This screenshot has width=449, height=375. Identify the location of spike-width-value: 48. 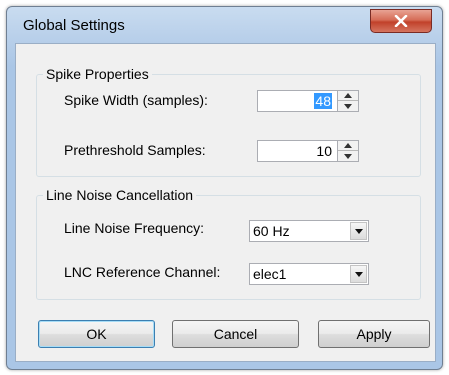
(323, 101).